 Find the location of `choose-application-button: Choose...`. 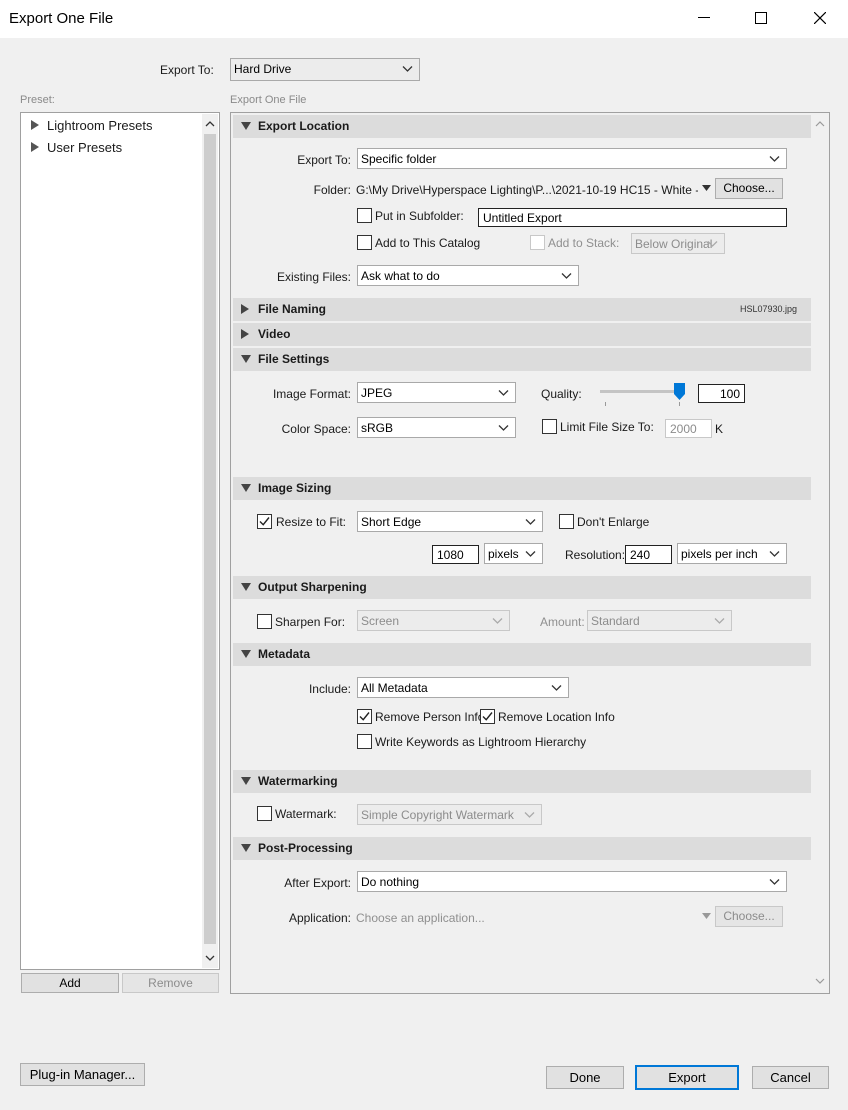

choose-application-button: Choose... is located at coordinates (749, 916).